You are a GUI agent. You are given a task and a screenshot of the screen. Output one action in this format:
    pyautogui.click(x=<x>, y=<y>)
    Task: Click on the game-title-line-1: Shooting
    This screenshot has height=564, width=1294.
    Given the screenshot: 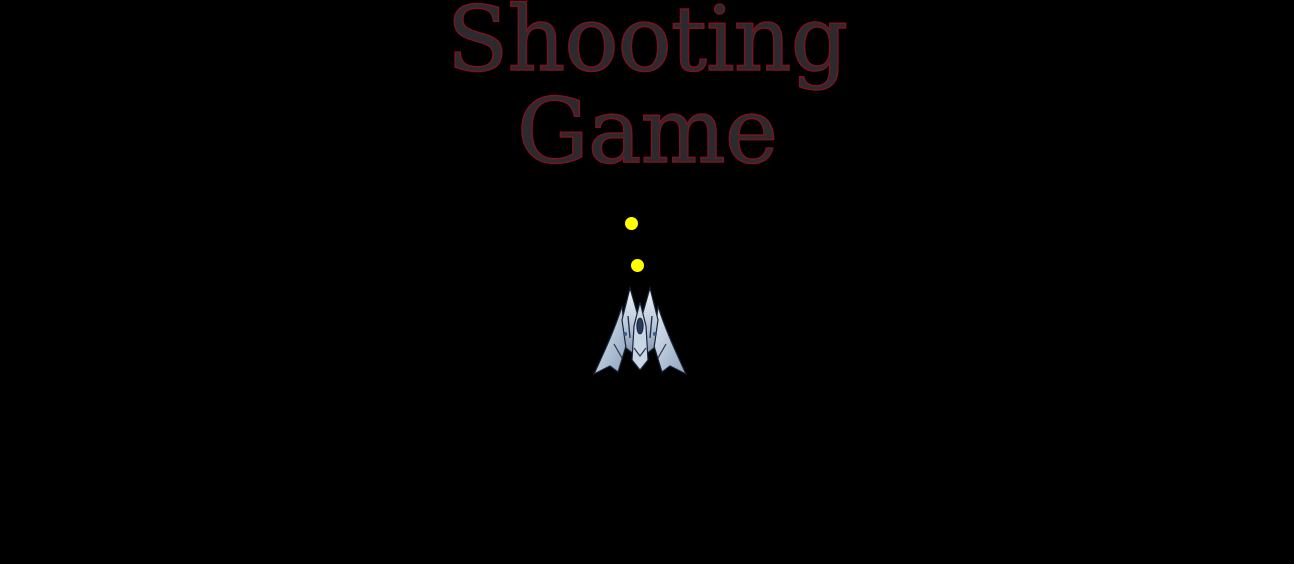 What is the action you would take?
    pyautogui.click(x=647, y=46)
    